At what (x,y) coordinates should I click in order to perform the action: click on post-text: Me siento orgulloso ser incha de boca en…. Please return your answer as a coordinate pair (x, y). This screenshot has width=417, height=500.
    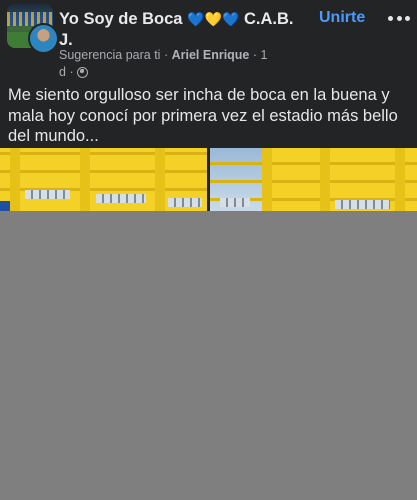
    Looking at the image, I should click on (203, 115).